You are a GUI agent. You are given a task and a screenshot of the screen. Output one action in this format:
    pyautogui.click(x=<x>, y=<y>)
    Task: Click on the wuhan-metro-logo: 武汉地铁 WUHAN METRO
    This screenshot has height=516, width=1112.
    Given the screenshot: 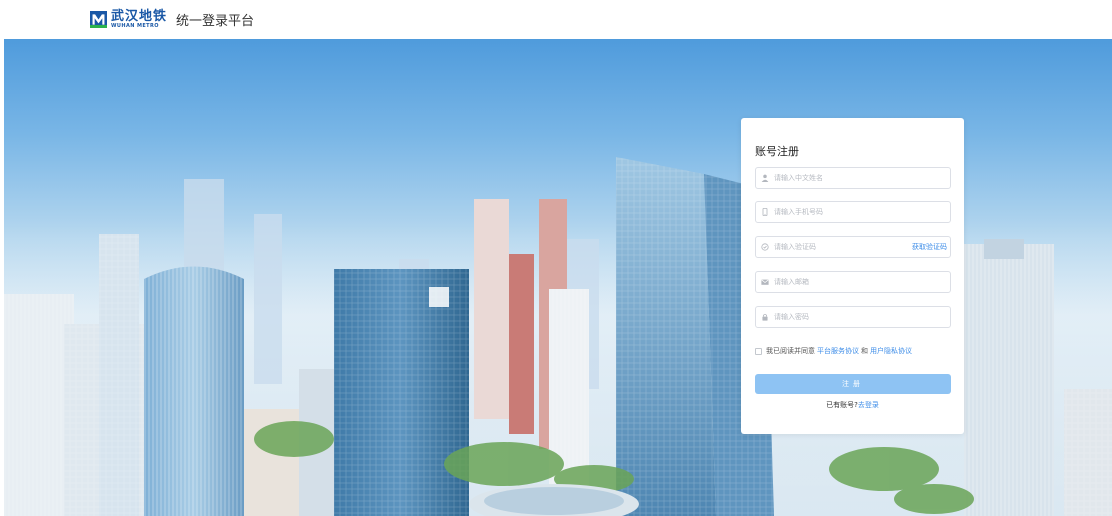 What is the action you would take?
    pyautogui.click(x=128, y=19)
    